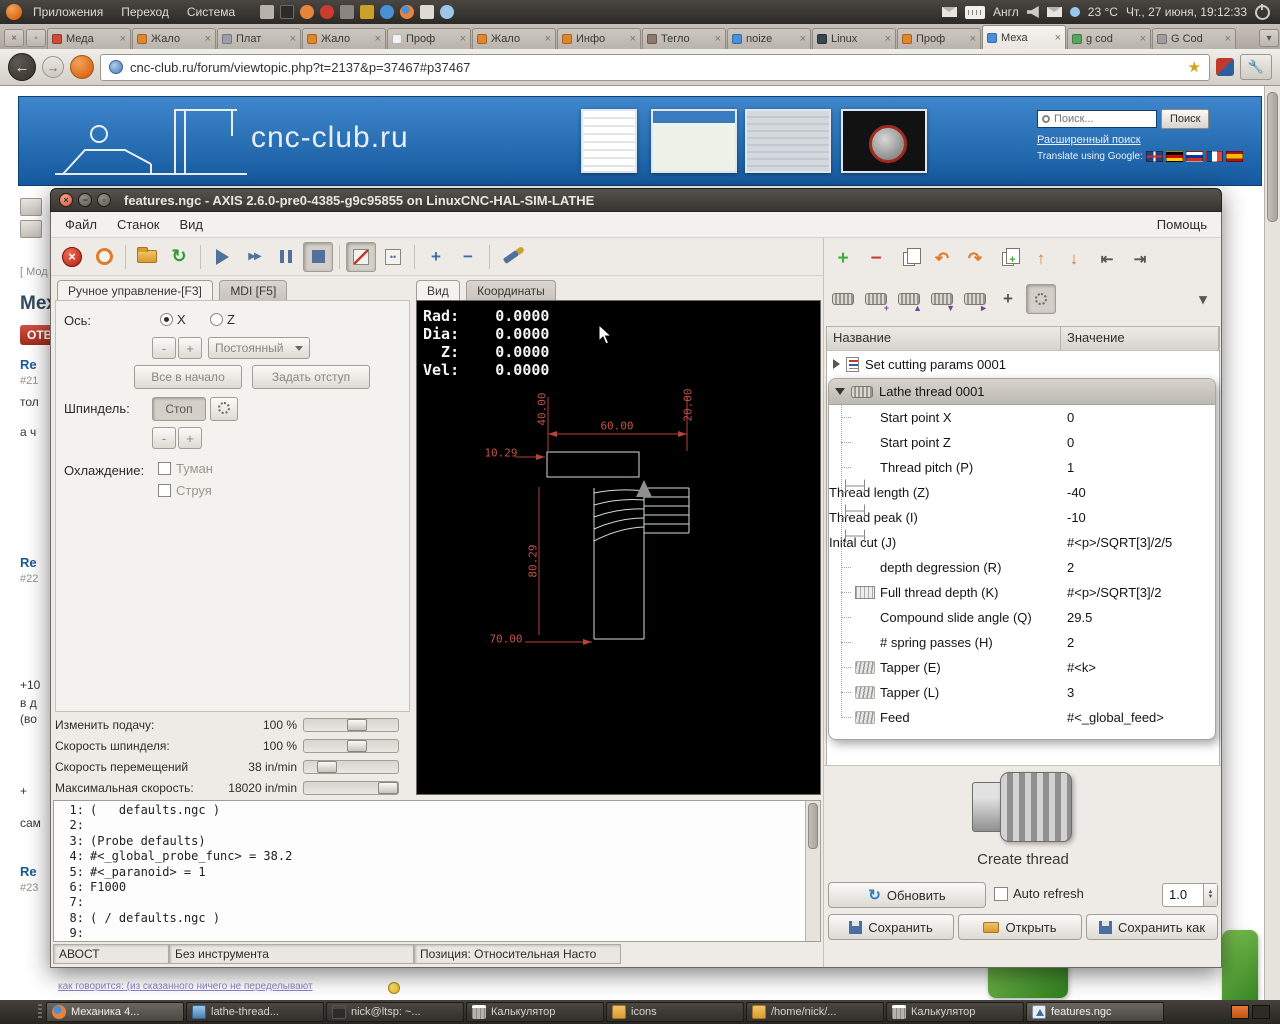 Image resolution: width=1280 pixels, height=1024 pixels. Describe the element at coordinates (1174, 156) in the screenshot. I see `flag-de-icon` at that location.